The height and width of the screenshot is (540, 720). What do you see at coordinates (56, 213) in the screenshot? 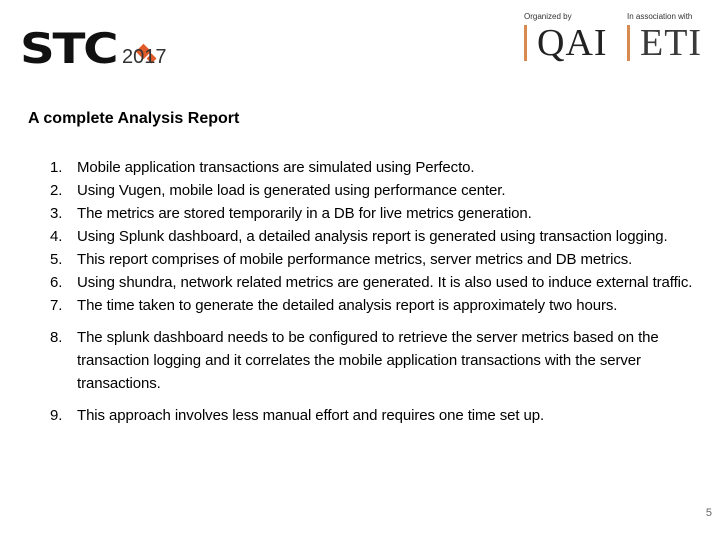
I see `list-item-number: 3.` at bounding box center [56, 213].